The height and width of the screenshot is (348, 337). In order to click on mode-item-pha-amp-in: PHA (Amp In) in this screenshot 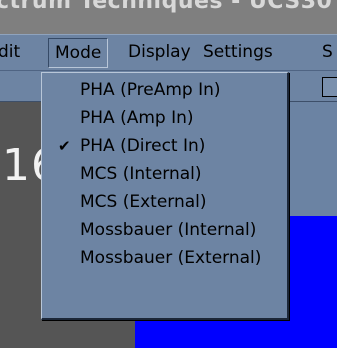, I will do `click(164, 118)`.